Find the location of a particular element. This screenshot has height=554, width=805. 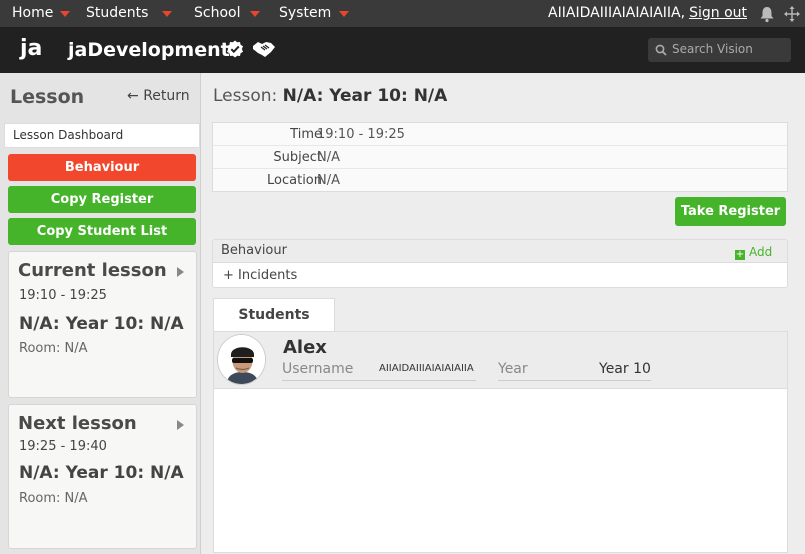

behaviour-panel-title: Behaviour is located at coordinates (254, 250).